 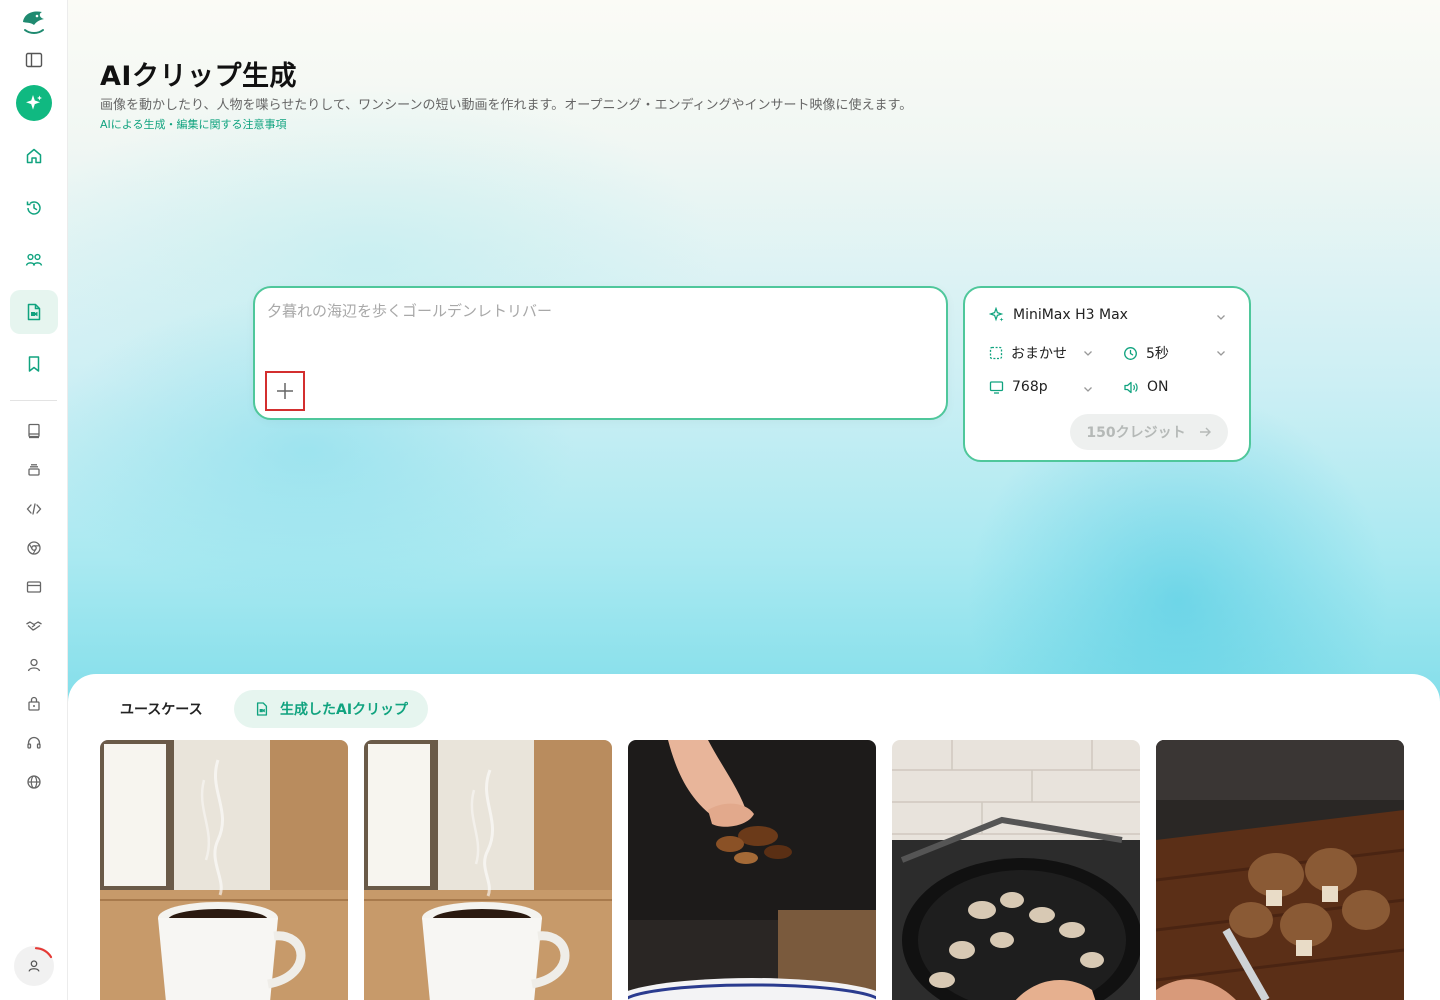 I want to click on tab-generated-clips: 生成したAIクリップ, so click(x=331, y=709).